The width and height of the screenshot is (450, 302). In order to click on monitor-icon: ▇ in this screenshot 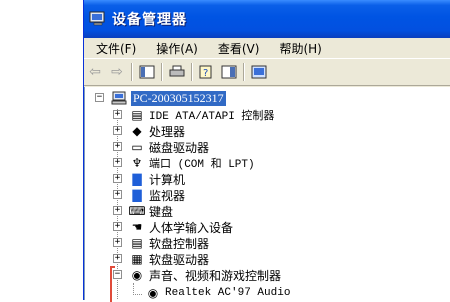, I will do `click(137, 195)`.